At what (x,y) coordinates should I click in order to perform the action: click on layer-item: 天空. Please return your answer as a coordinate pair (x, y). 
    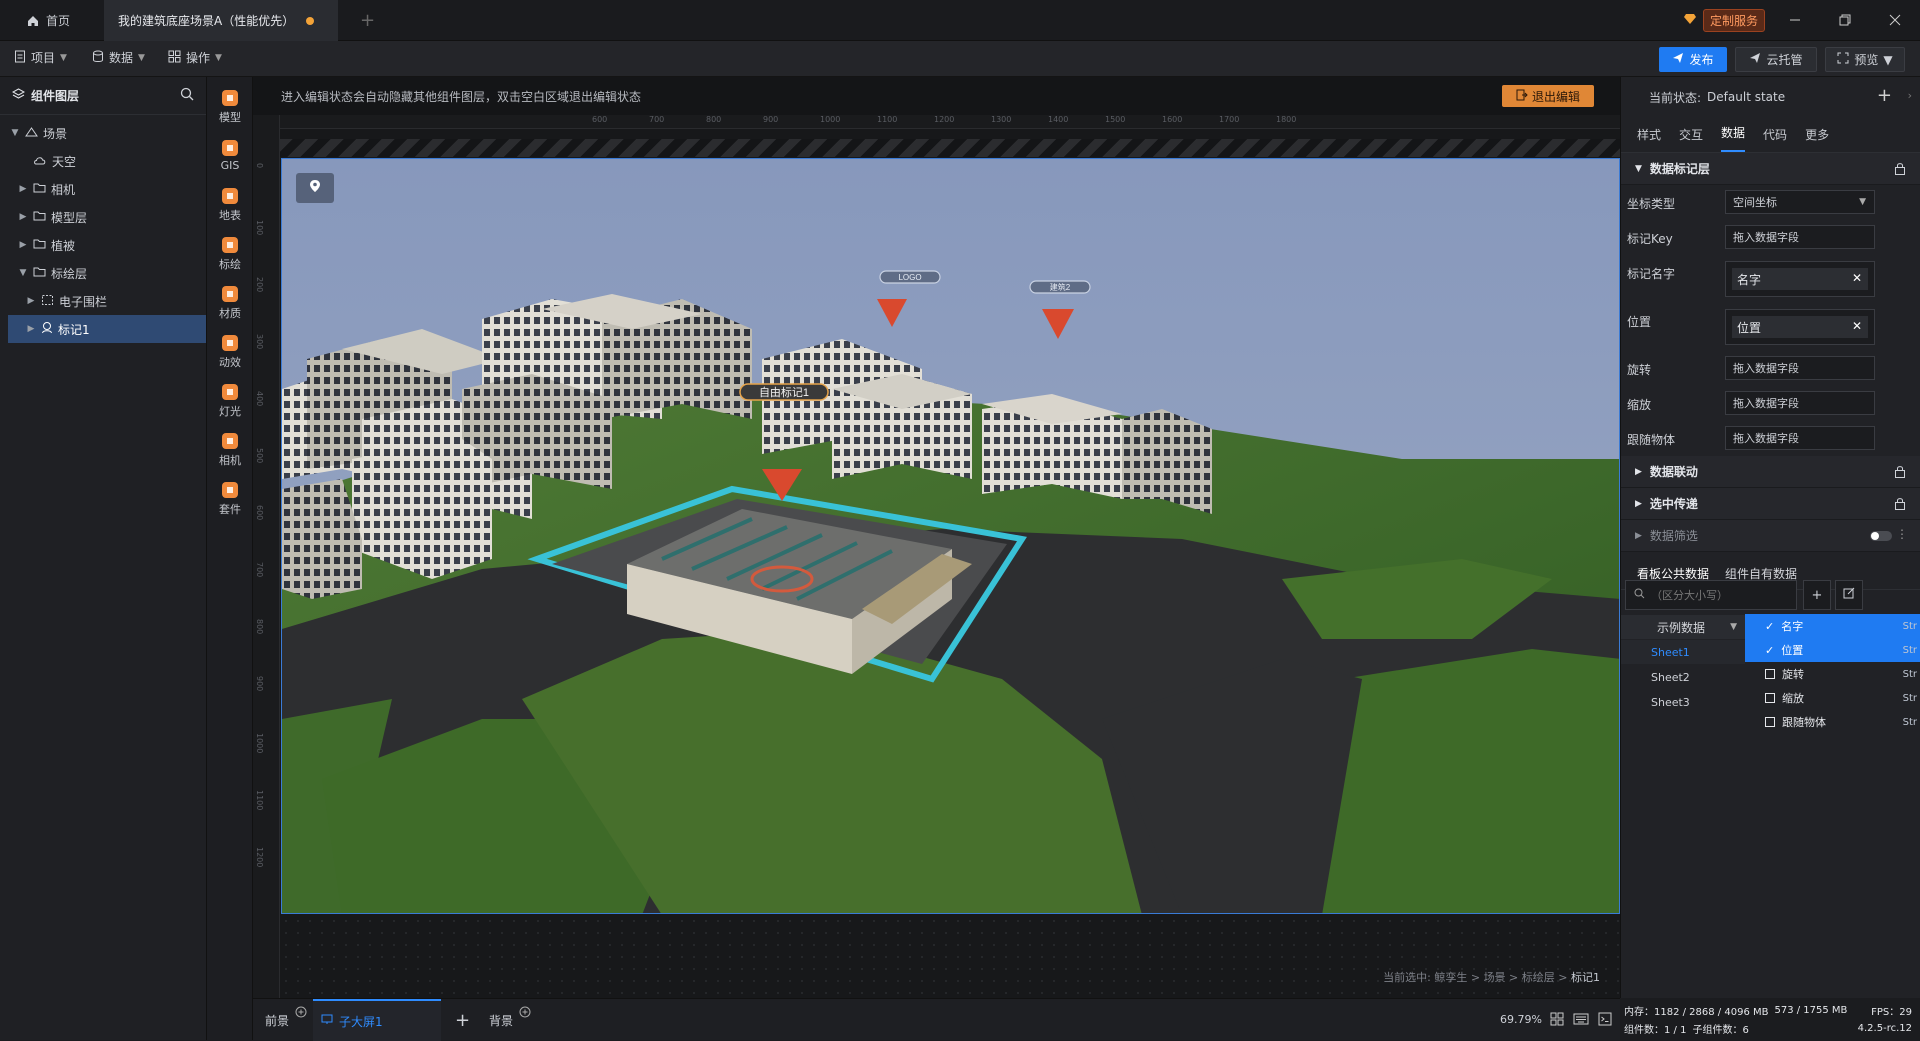
    Looking at the image, I should click on (103, 161).